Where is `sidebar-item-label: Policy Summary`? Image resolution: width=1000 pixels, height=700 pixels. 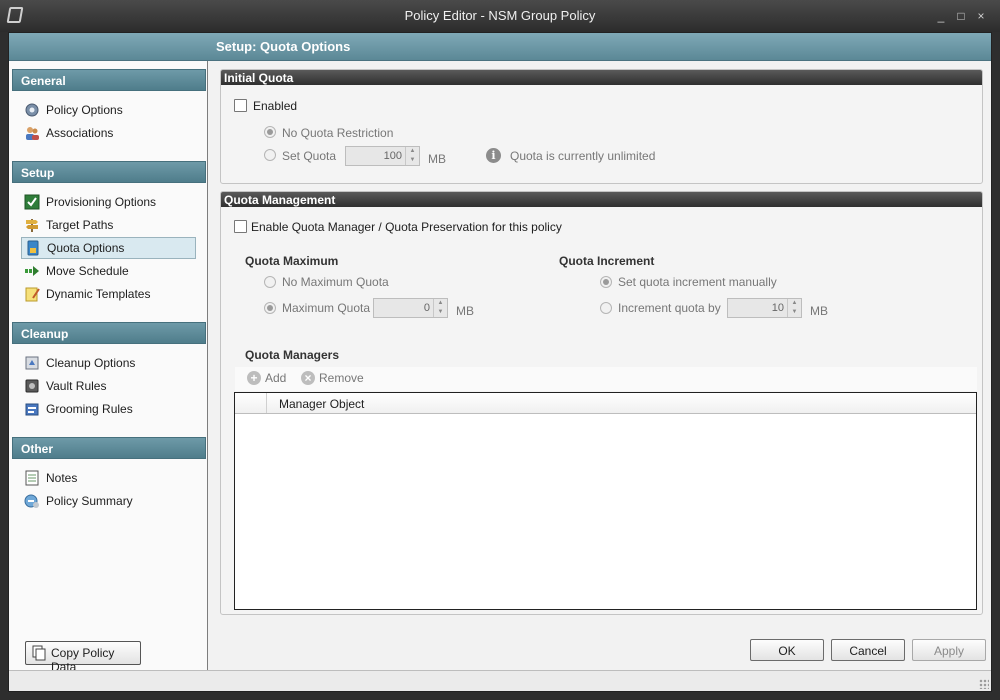 sidebar-item-label: Policy Summary is located at coordinates (89, 501).